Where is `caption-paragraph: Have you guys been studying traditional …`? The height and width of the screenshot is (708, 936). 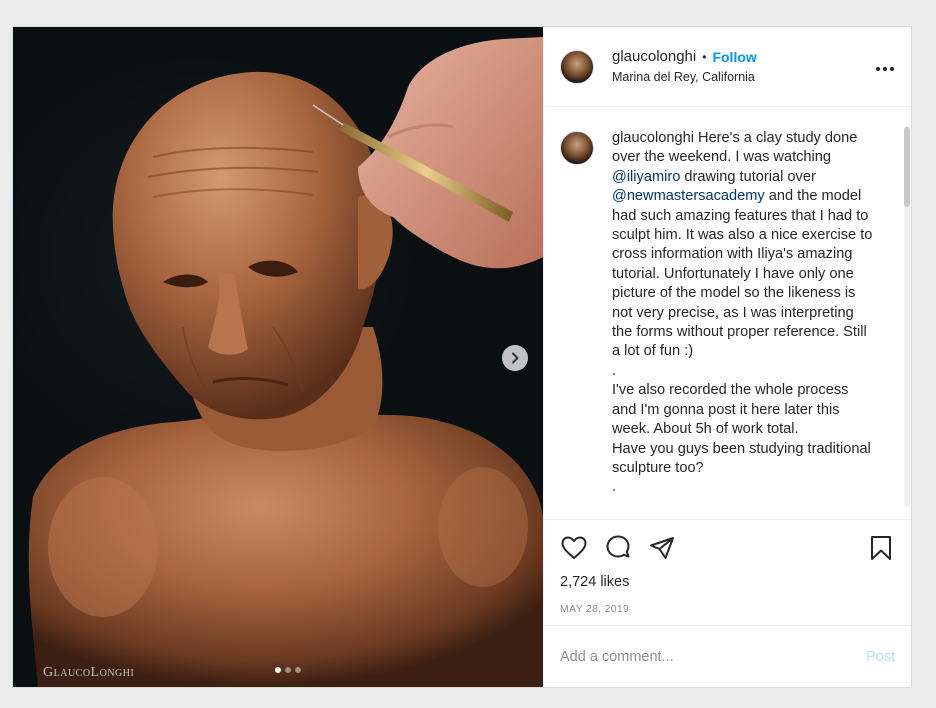
caption-paragraph: Have you guys been studying traditional … is located at coordinates (741, 458).